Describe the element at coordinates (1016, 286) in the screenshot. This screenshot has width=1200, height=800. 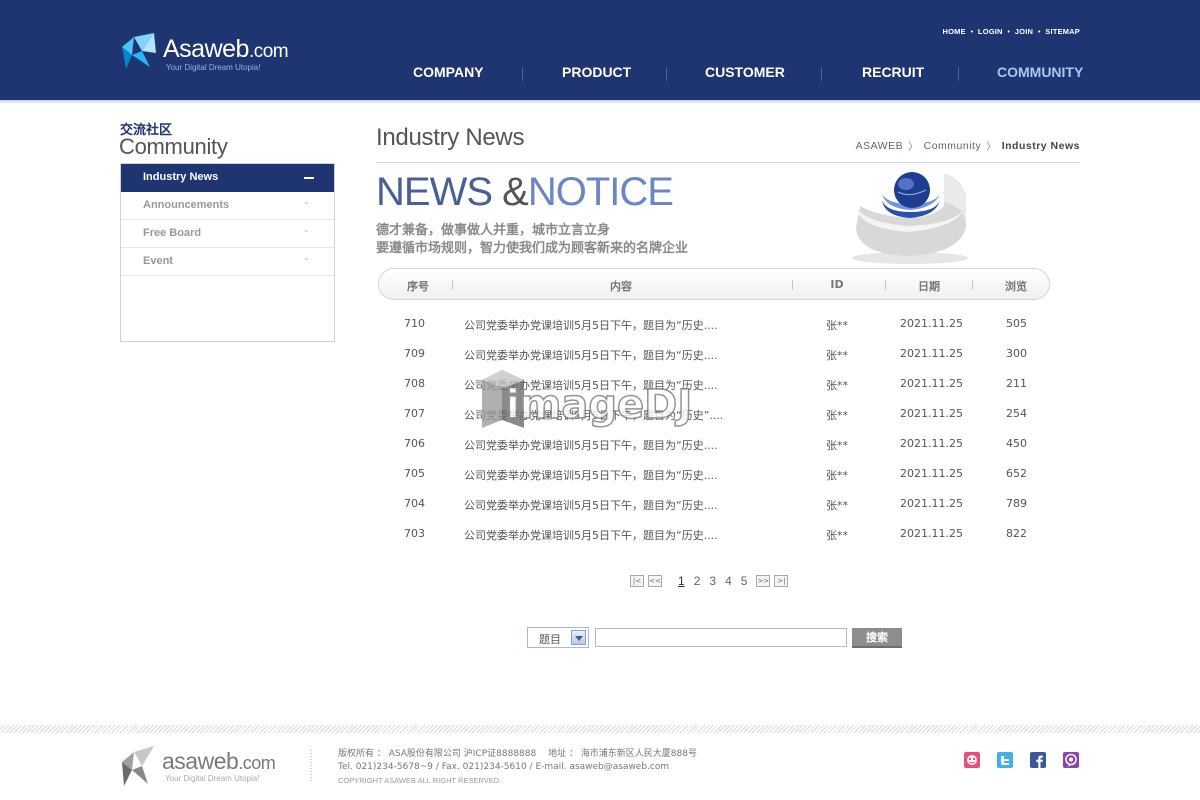
I see `column-header-views: 浏览` at that location.